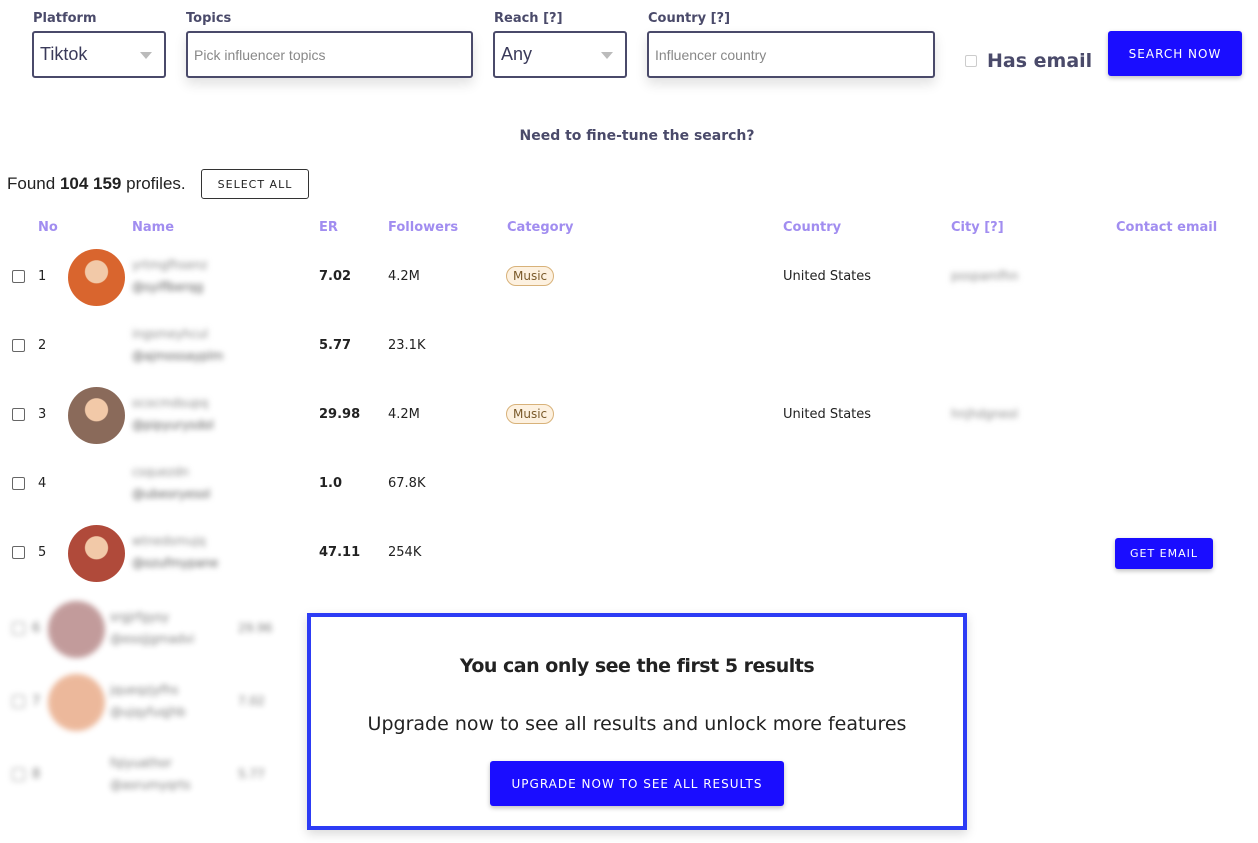 This screenshot has height=843, width=1258. Describe the element at coordinates (629, 483) in the screenshot. I see `table-row: 4 csquezdn @ubeoryesol 1.0 67.8K` at that location.